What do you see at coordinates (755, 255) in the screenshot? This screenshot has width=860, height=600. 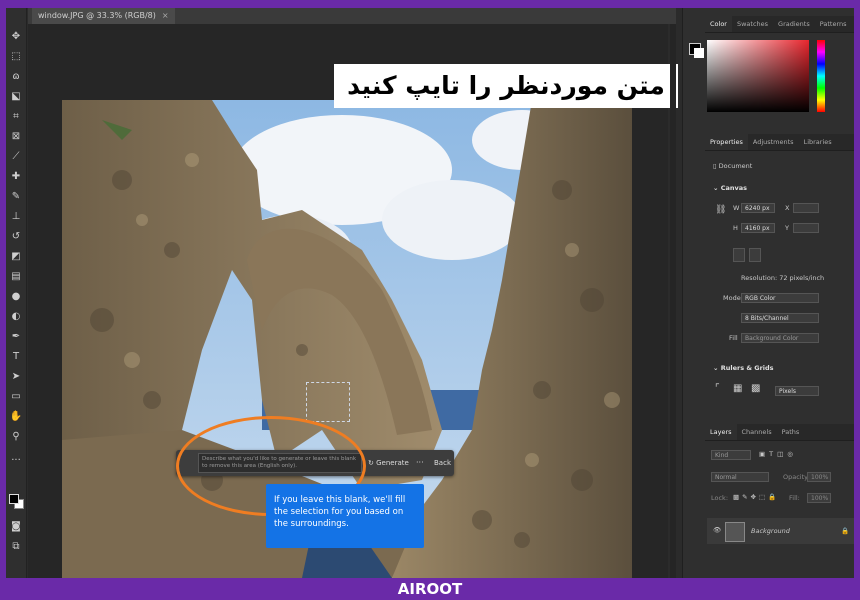 I see `landscape-icon` at bounding box center [755, 255].